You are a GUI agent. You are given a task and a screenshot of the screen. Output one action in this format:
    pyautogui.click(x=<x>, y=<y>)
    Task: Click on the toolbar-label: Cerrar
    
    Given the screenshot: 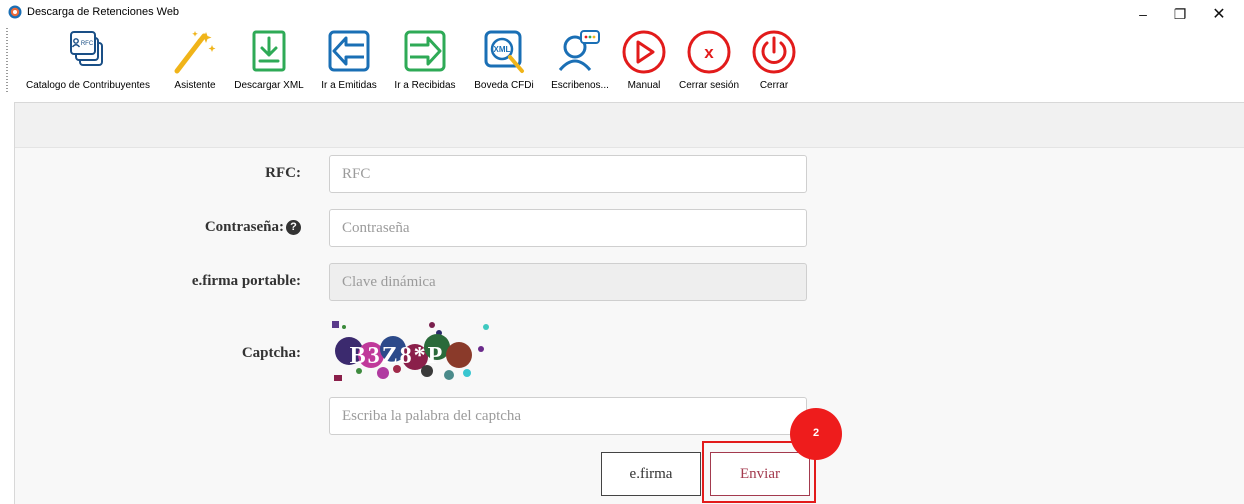 What is the action you would take?
    pyautogui.click(x=774, y=85)
    